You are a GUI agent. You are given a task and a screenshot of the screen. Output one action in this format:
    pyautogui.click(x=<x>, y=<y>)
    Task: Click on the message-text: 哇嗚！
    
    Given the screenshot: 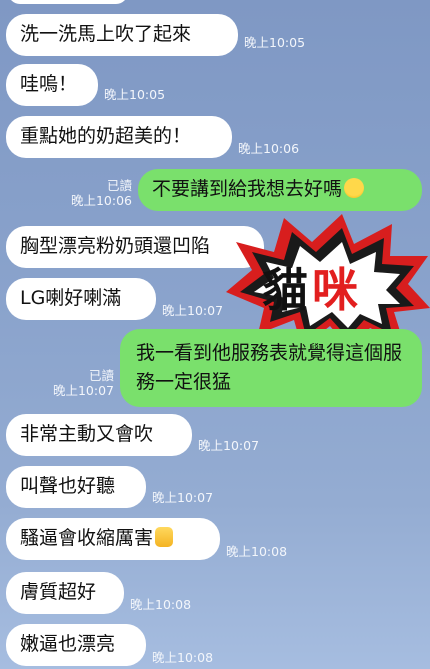 What is the action you would take?
    pyautogui.click(x=49, y=84)
    